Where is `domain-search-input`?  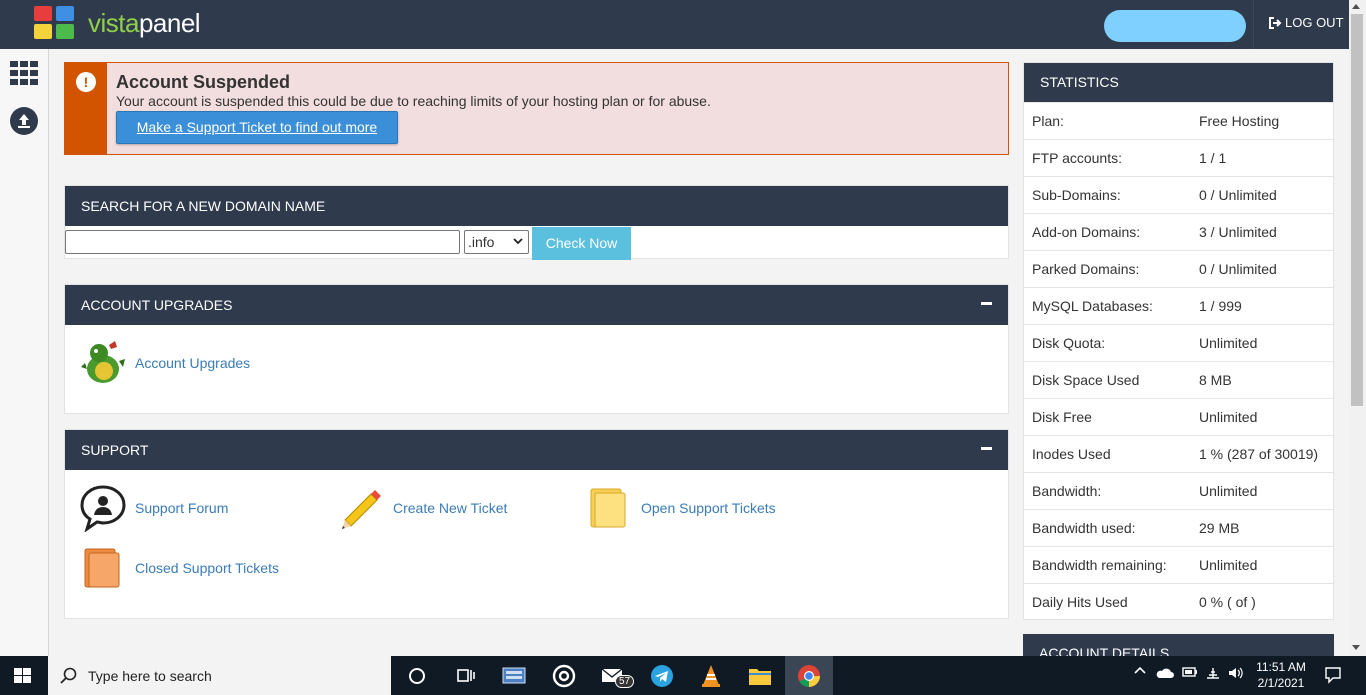 domain-search-input is located at coordinates (262, 242).